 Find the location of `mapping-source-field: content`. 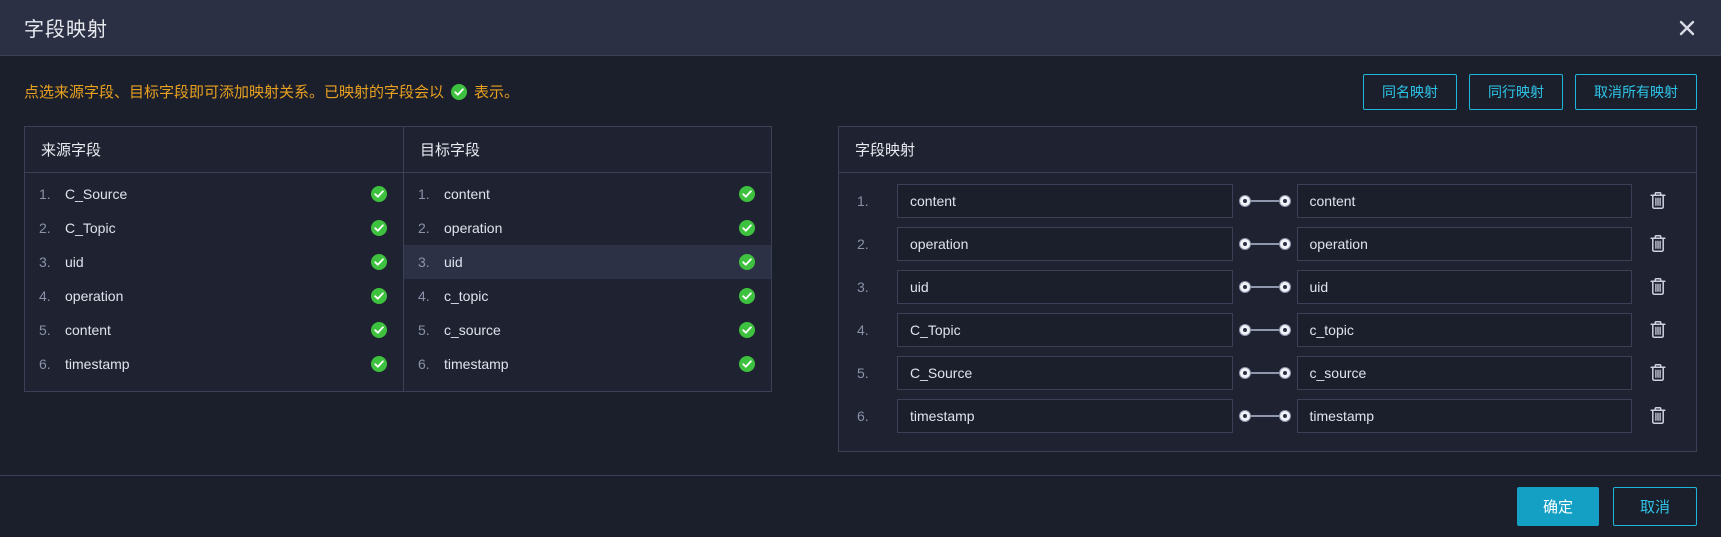

mapping-source-field: content is located at coordinates (1065, 200).